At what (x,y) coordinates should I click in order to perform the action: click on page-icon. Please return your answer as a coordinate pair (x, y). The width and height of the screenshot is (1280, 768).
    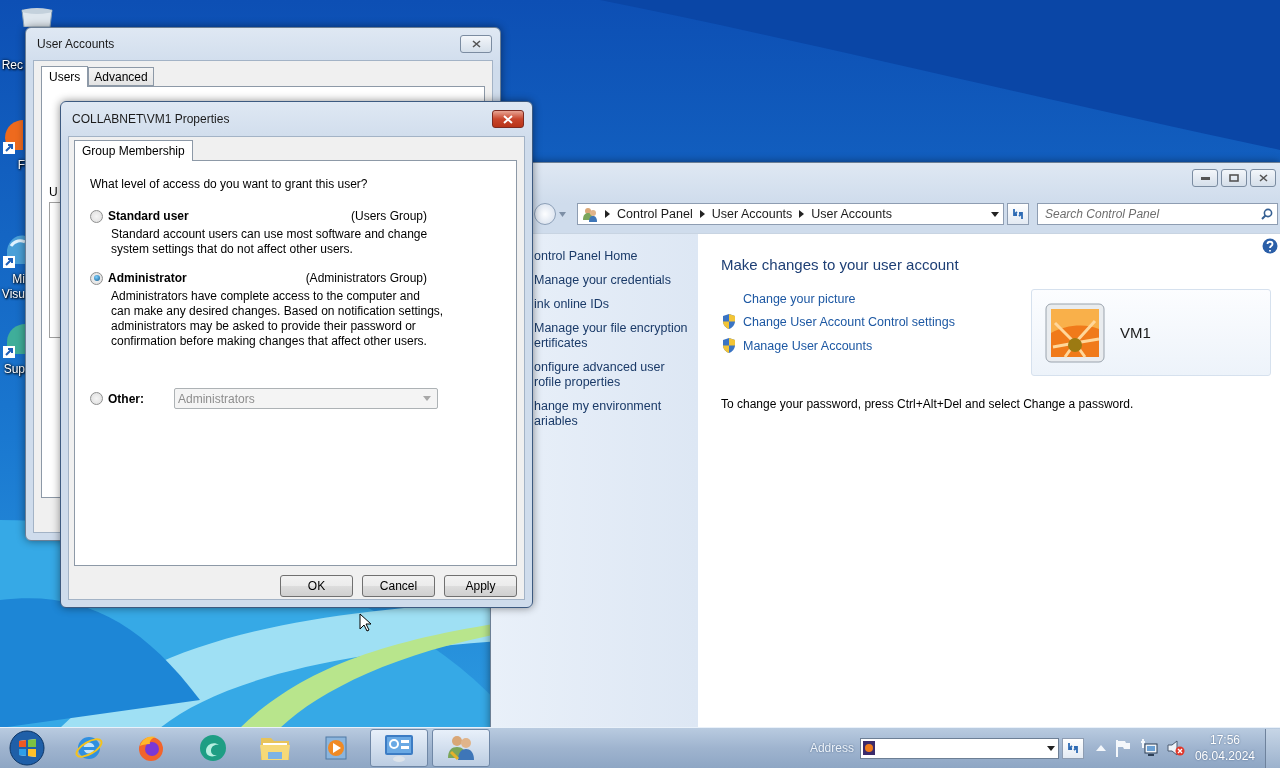
    Looking at the image, I should click on (868, 748).